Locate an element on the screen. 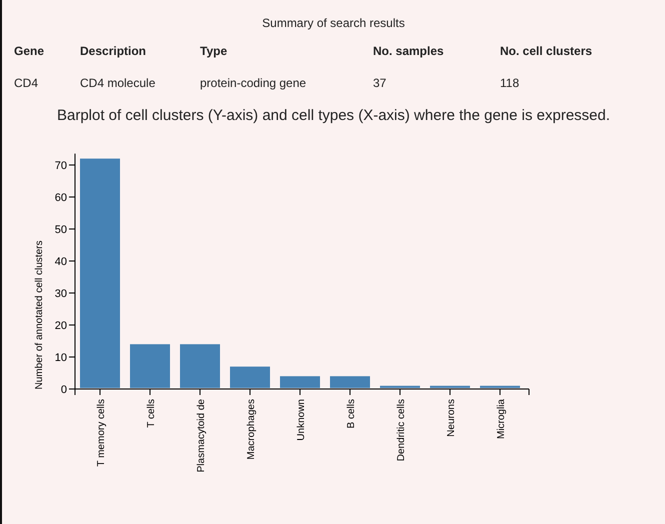 This screenshot has width=665, height=524. x-tick-label: Dendritic cells is located at coordinates (401, 430).